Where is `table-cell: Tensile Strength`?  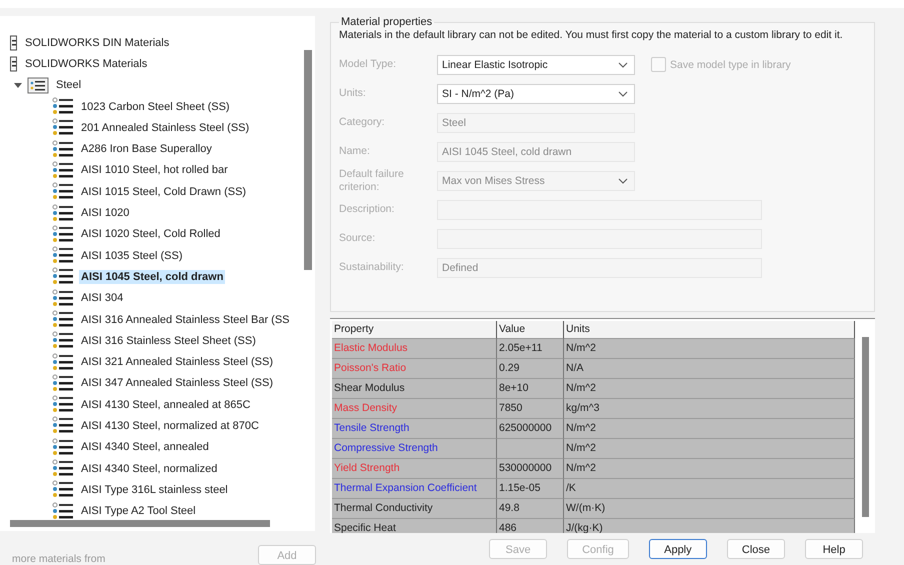
table-cell: Tensile Strength is located at coordinates (414, 429).